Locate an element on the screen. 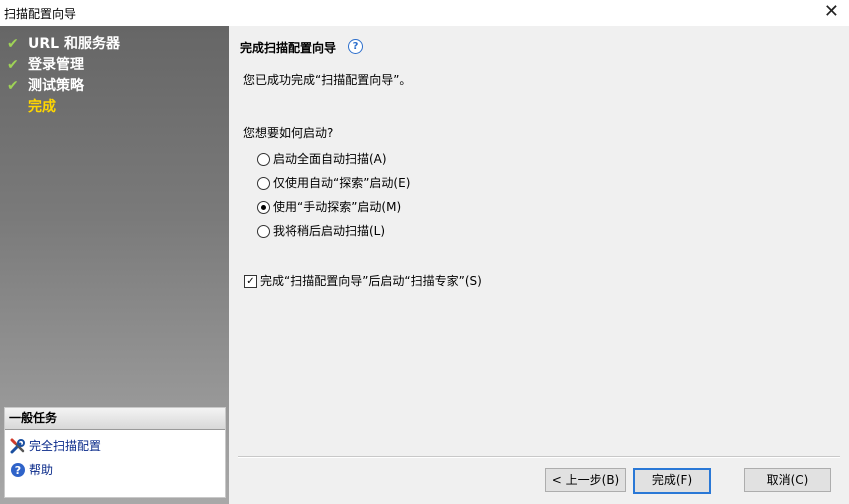 The width and height of the screenshot is (849, 504). step-label: 登录管理 is located at coordinates (56, 65).